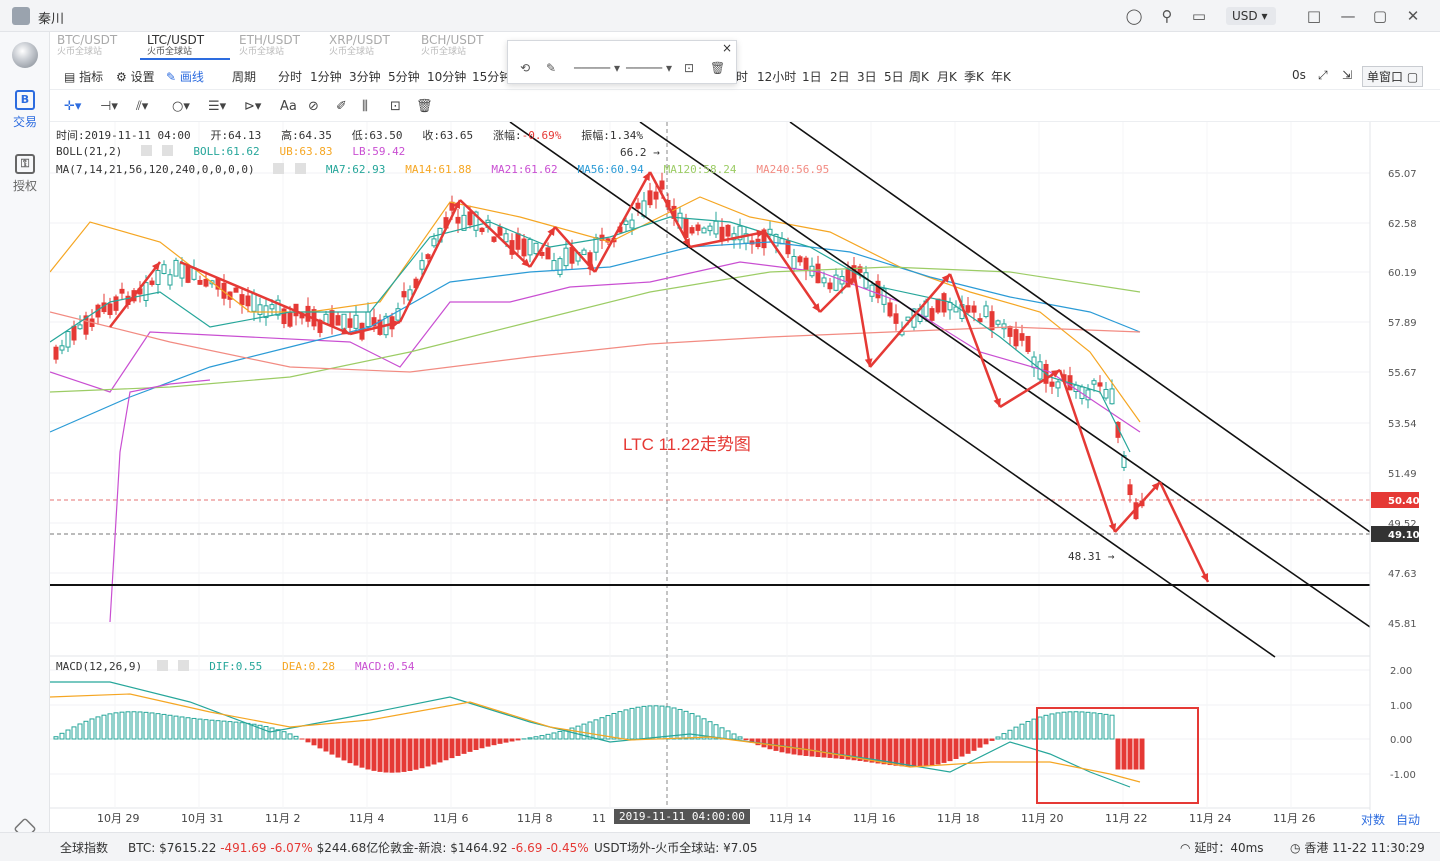 The image size is (1440, 861). What do you see at coordinates (300, 168) in the screenshot?
I see `ma-close-icon` at bounding box center [300, 168].